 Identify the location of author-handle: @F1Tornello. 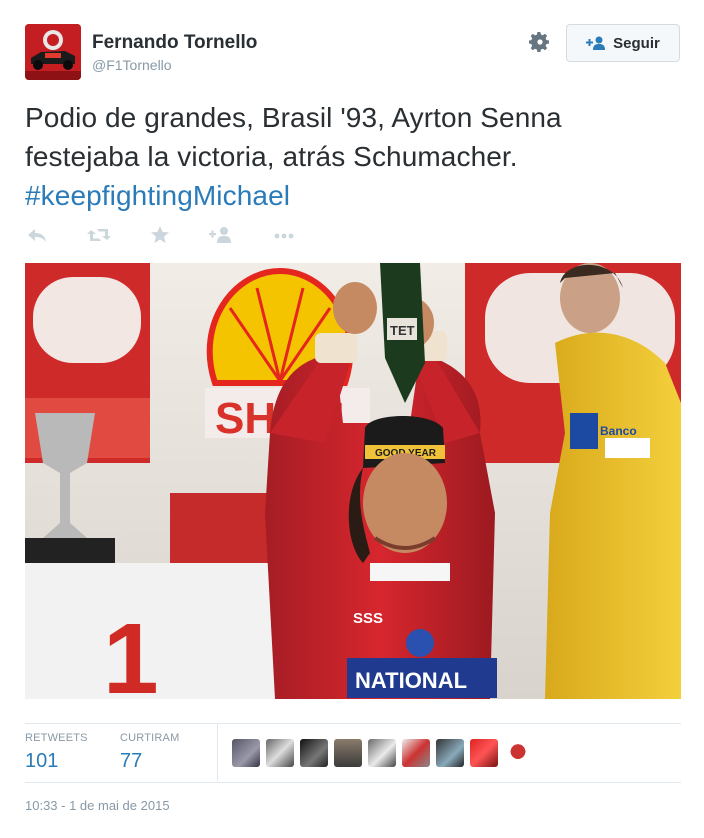
(132, 65).